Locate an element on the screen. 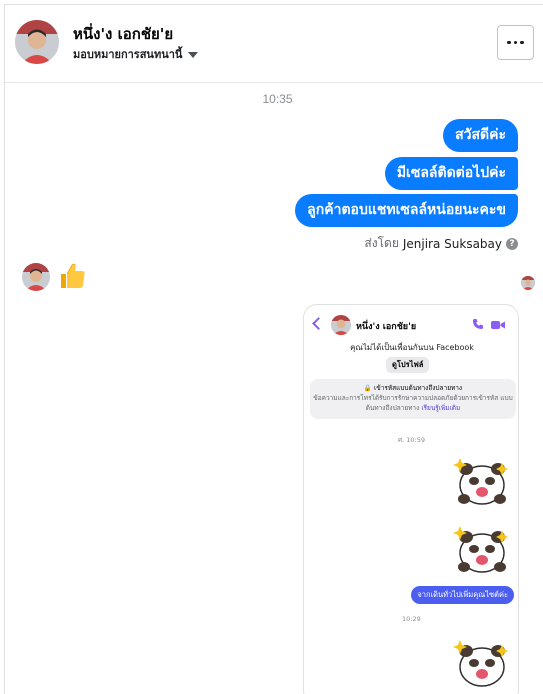  read-receipt-avatar is located at coordinates (528, 283).